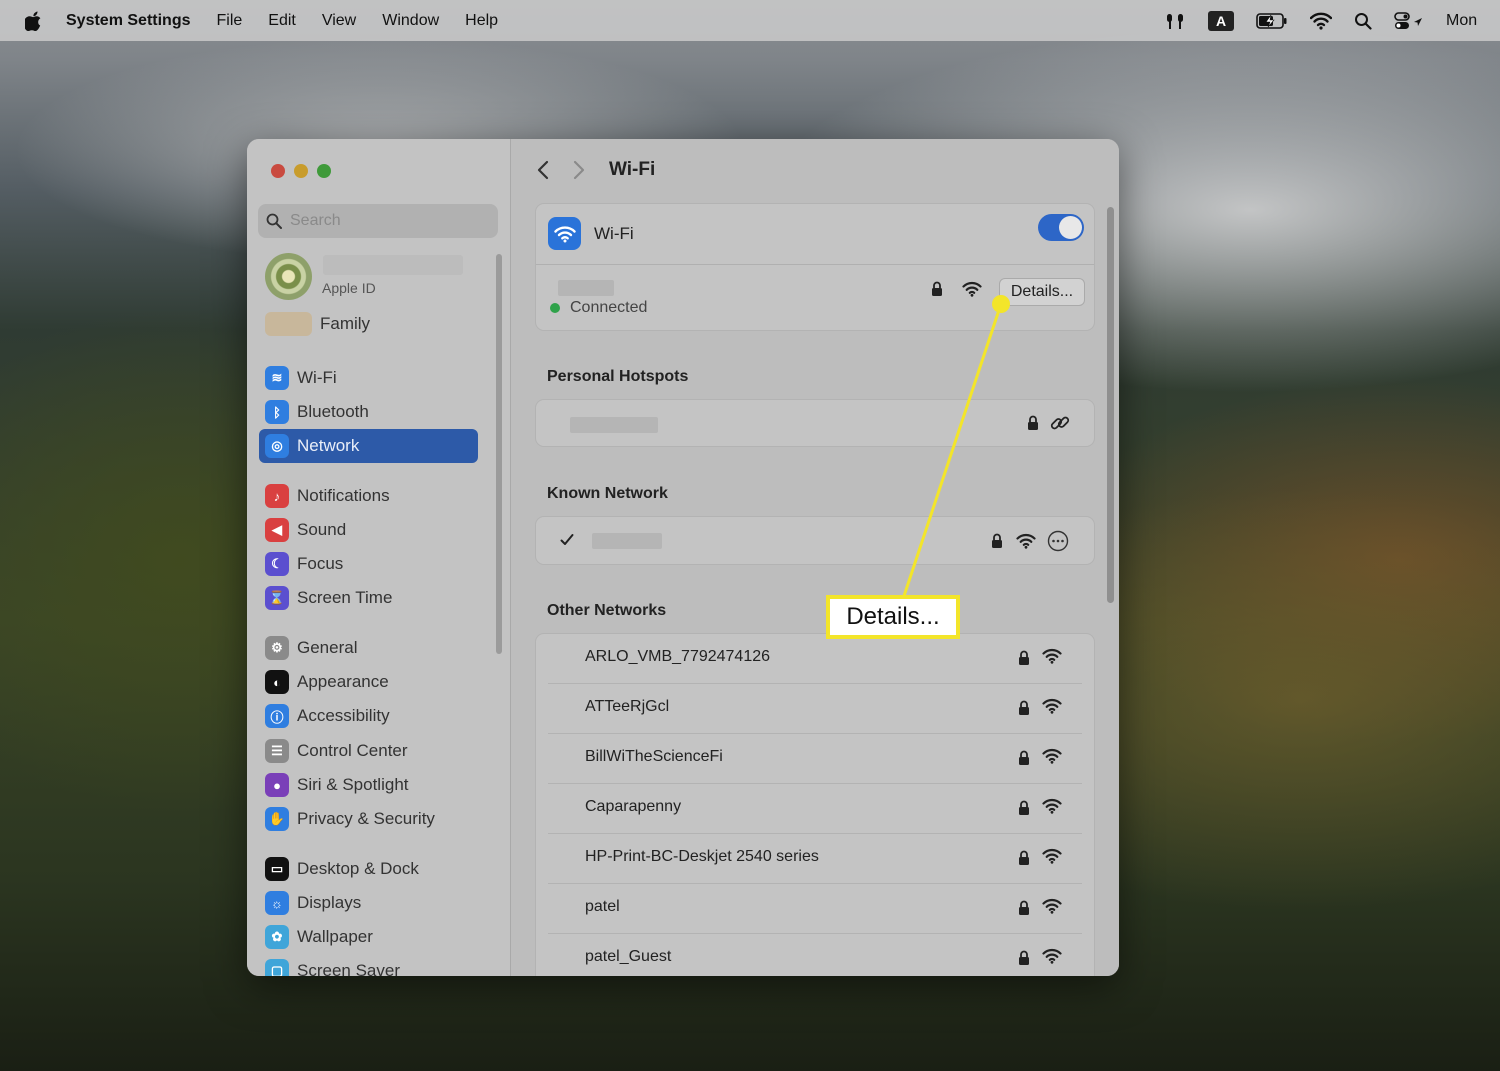 Image resolution: width=1500 pixels, height=1071 pixels. Describe the element at coordinates (1221, 20) in the screenshot. I see `input-source-icon: A` at that location.